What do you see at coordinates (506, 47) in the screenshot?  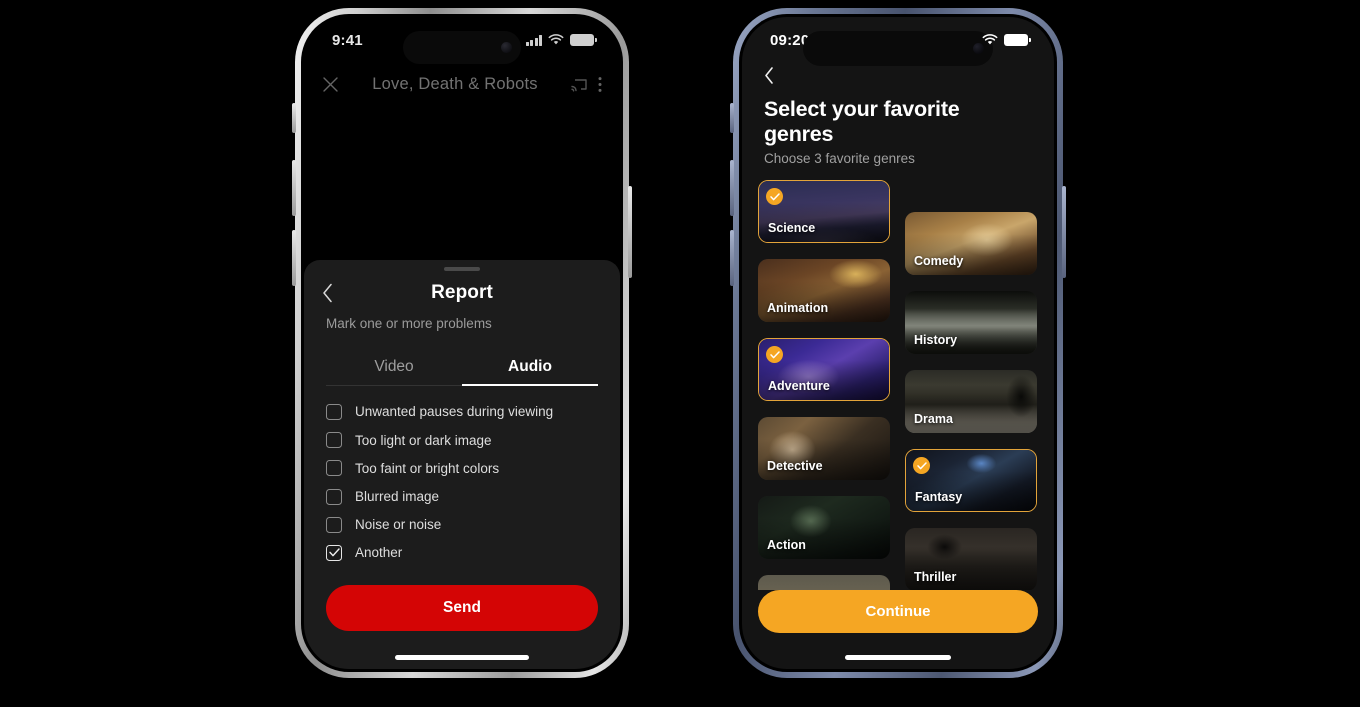 I see `front-camera-icon` at bounding box center [506, 47].